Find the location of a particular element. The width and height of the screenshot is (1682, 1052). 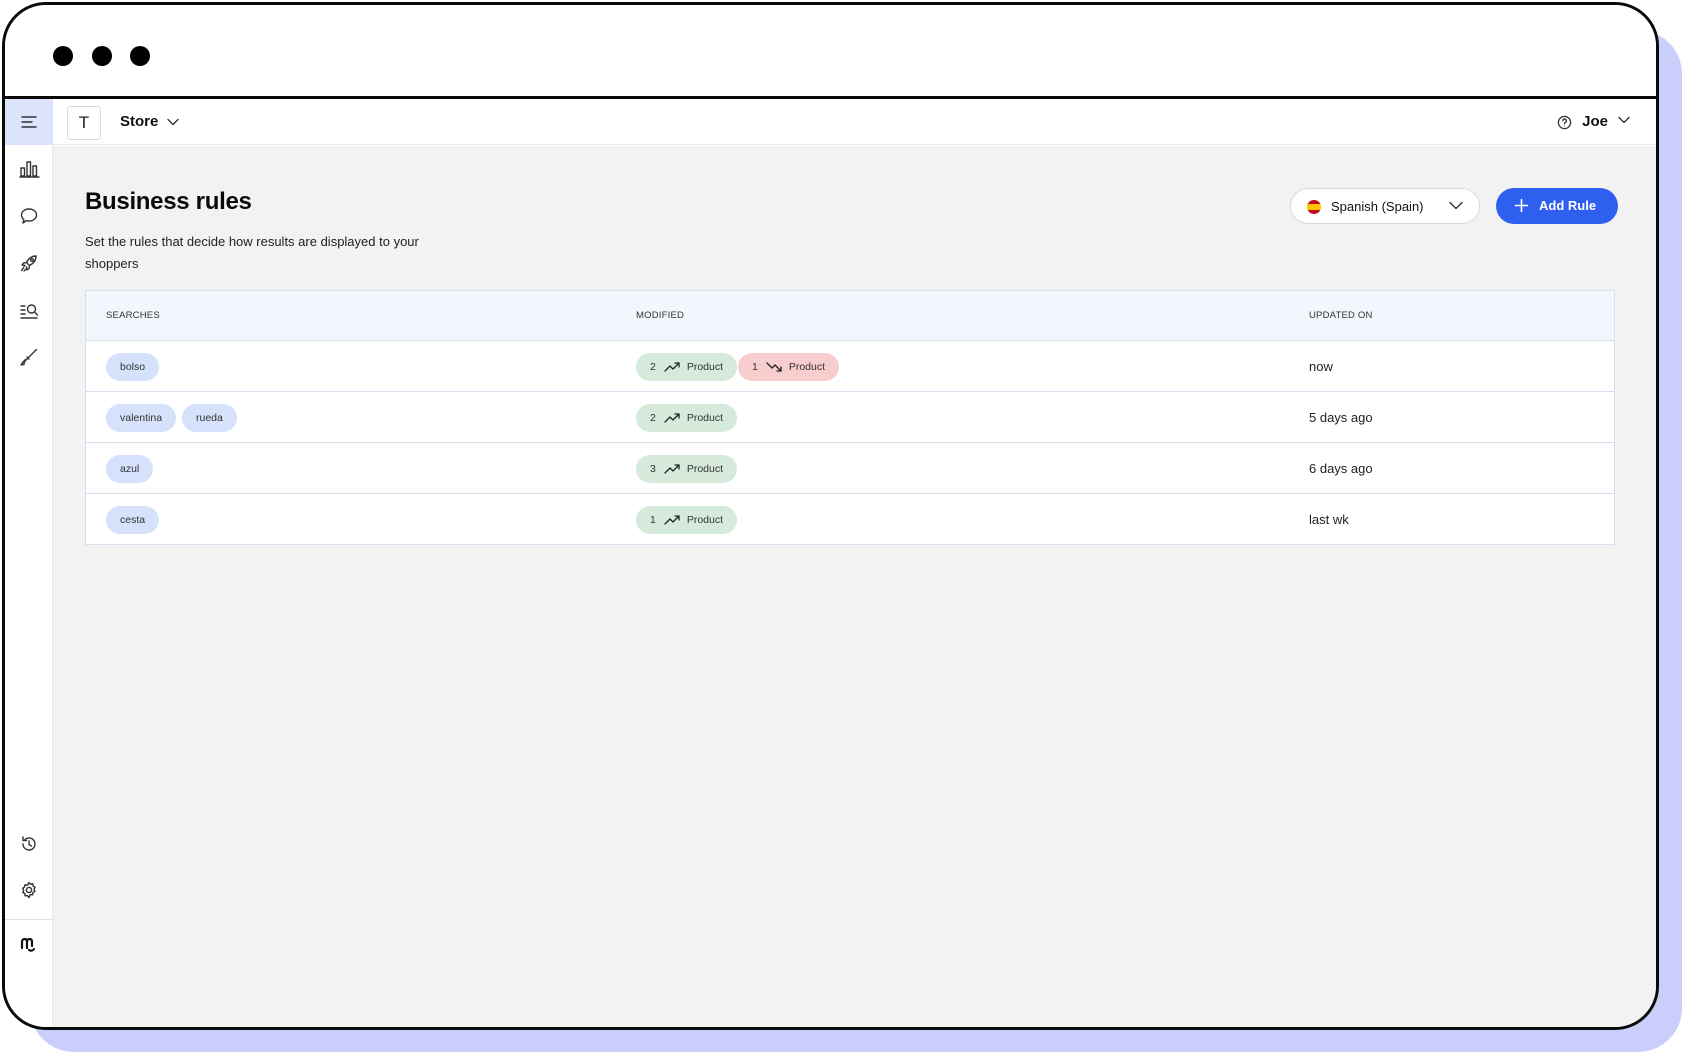

column-header-modified: MODIFIED is located at coordinates (660, 315).